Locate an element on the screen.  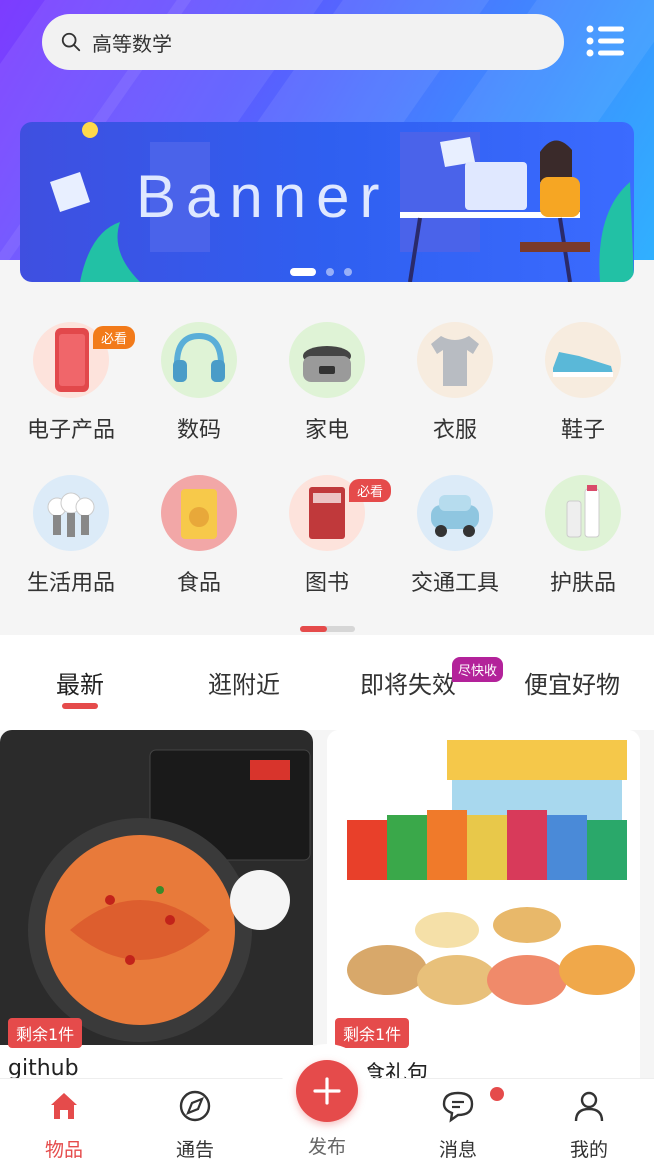
category-clothes: 衣服 is located at coordinates (455, 383).